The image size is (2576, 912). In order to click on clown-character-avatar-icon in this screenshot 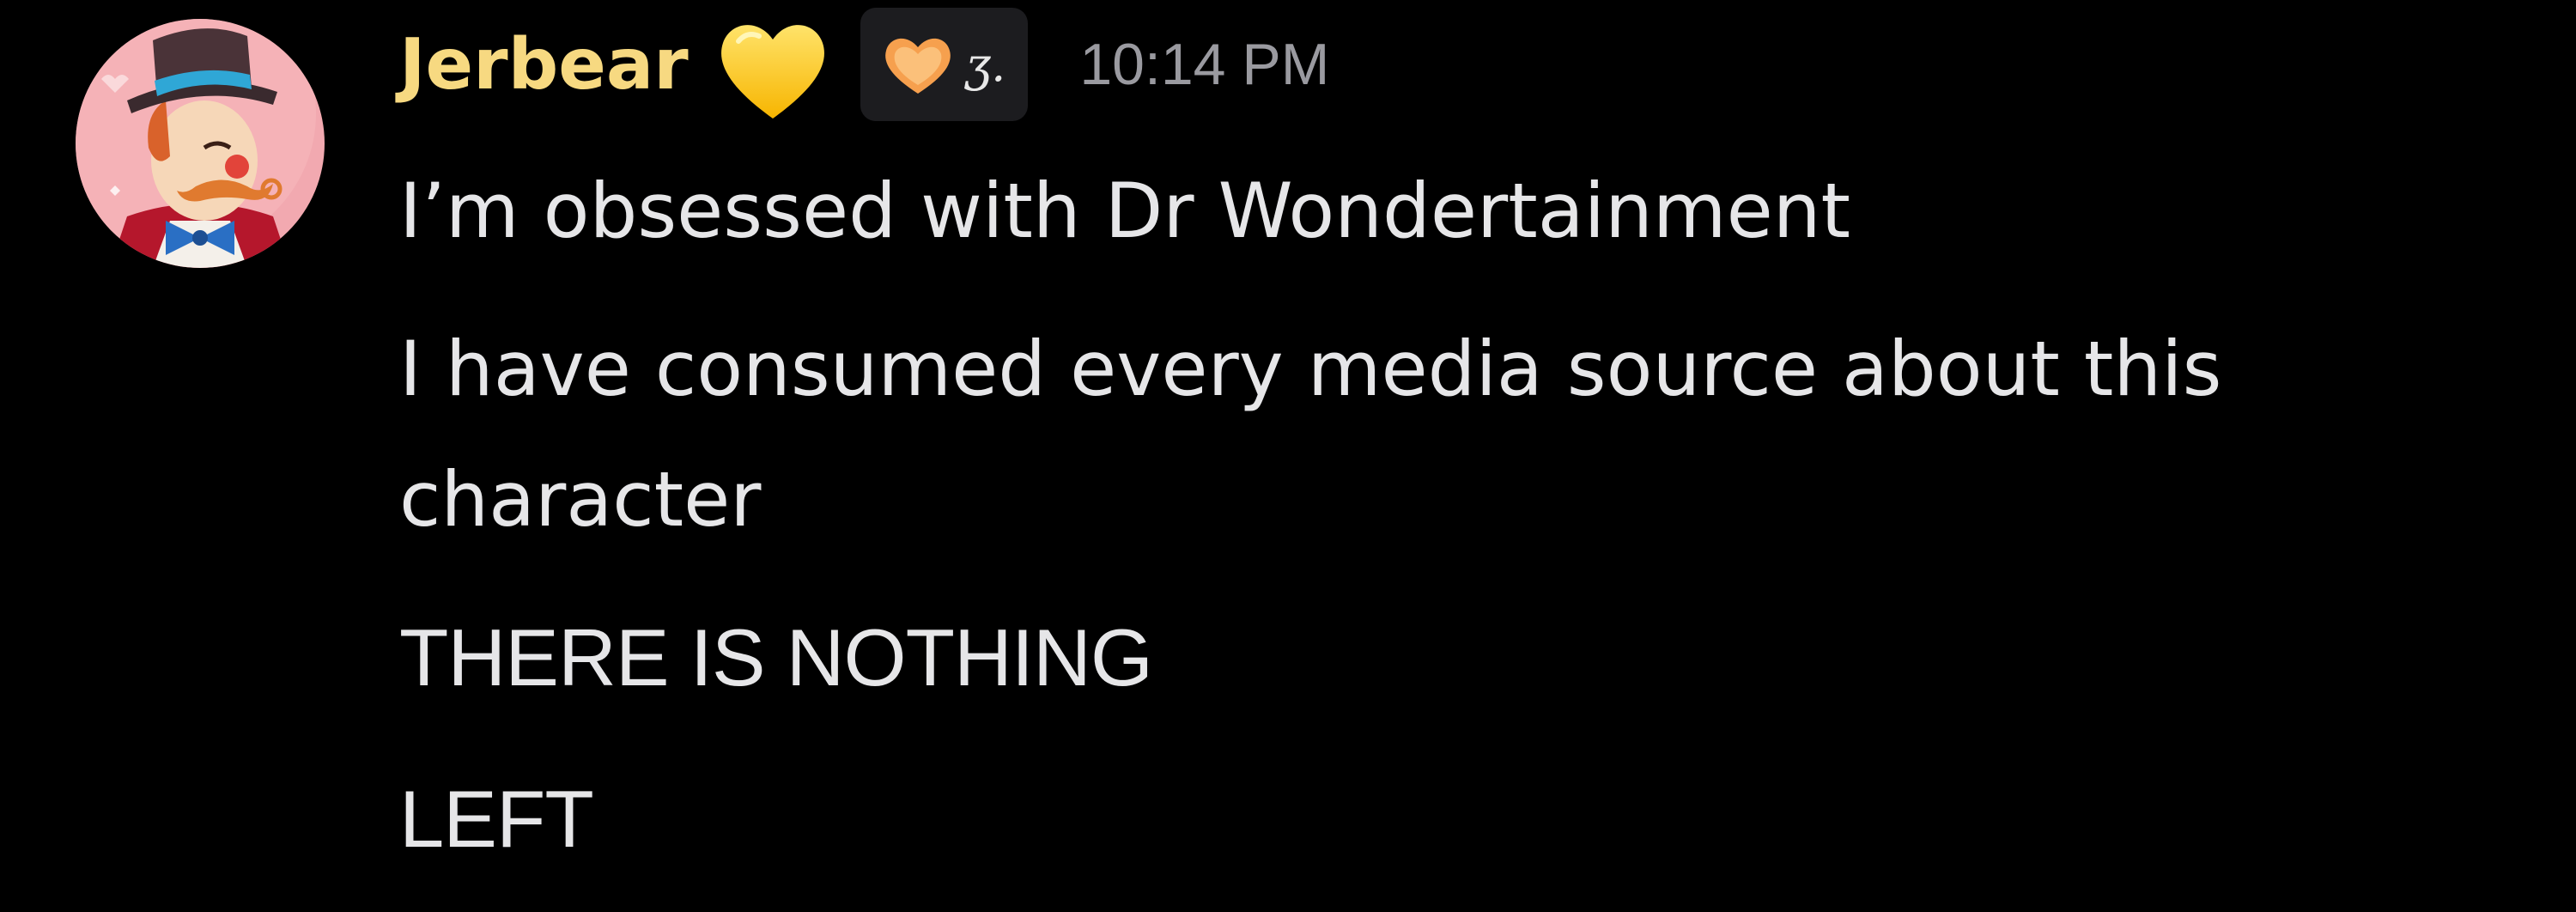, I will do `click(201, 143)`.